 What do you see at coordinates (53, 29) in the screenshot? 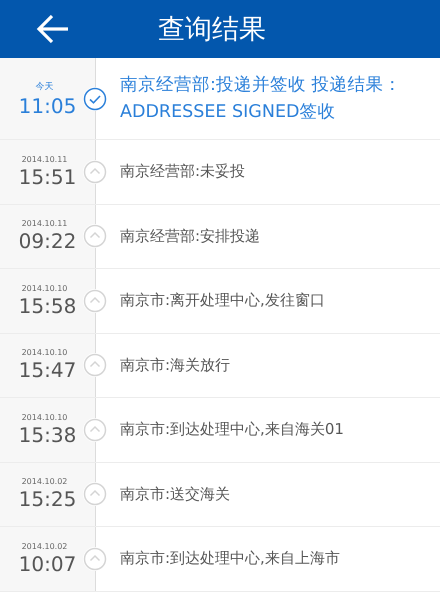
I see `back-arrow-icon` at bounding box center [53, 29].